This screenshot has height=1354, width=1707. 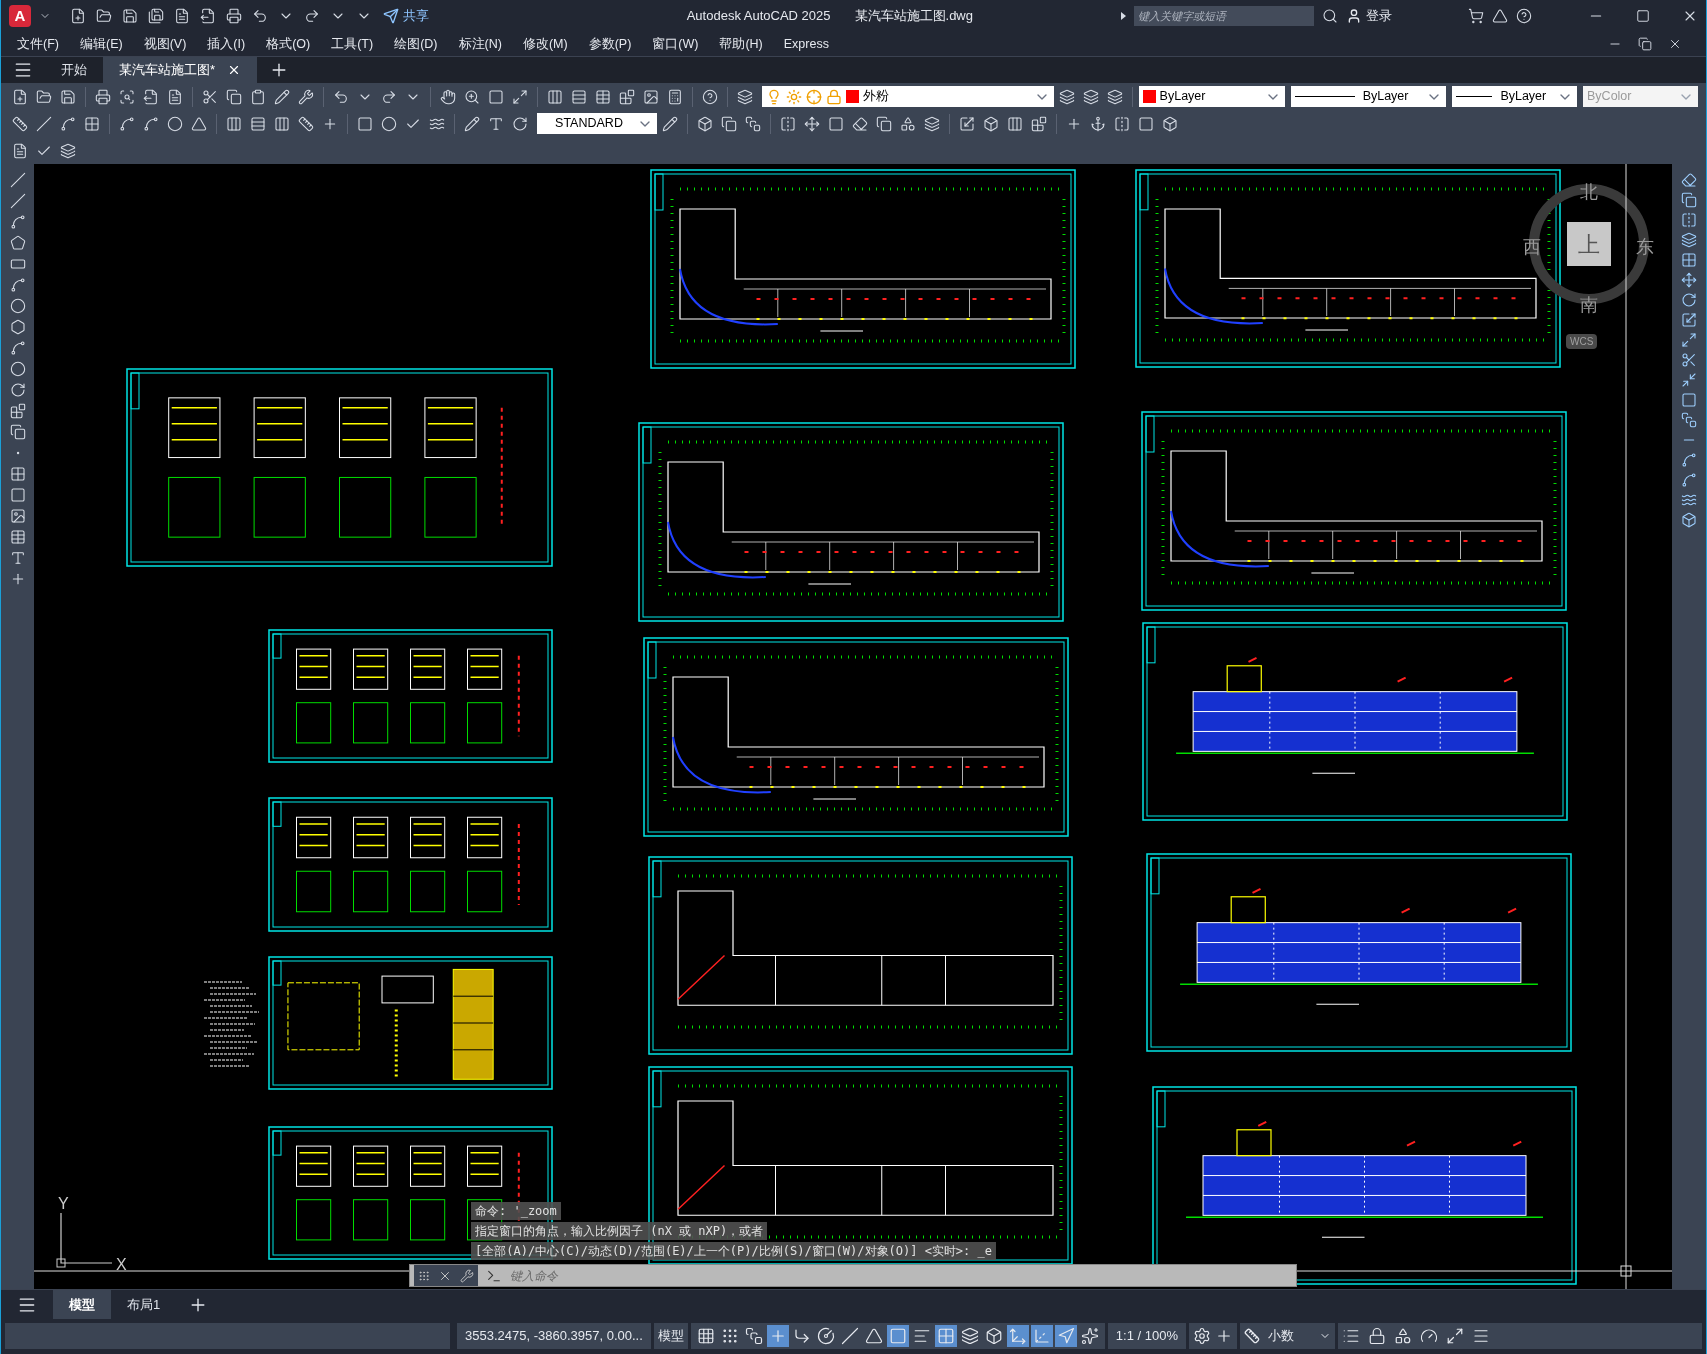 What do you see at coordinates (126, 96) in the screenshot?
I see `preview-icon` at bounding box center [126, 96].